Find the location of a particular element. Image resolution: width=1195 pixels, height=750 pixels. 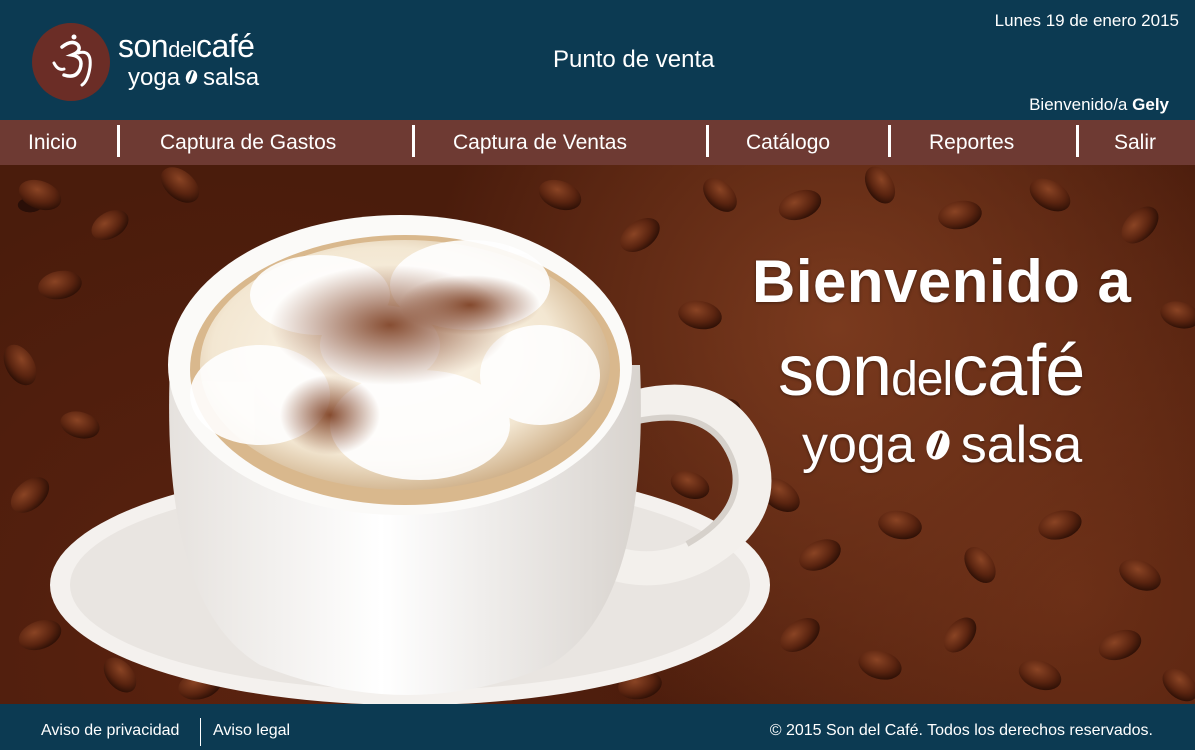

nav-item-catalogo: Catálogo is located at coordinates (788, 142).